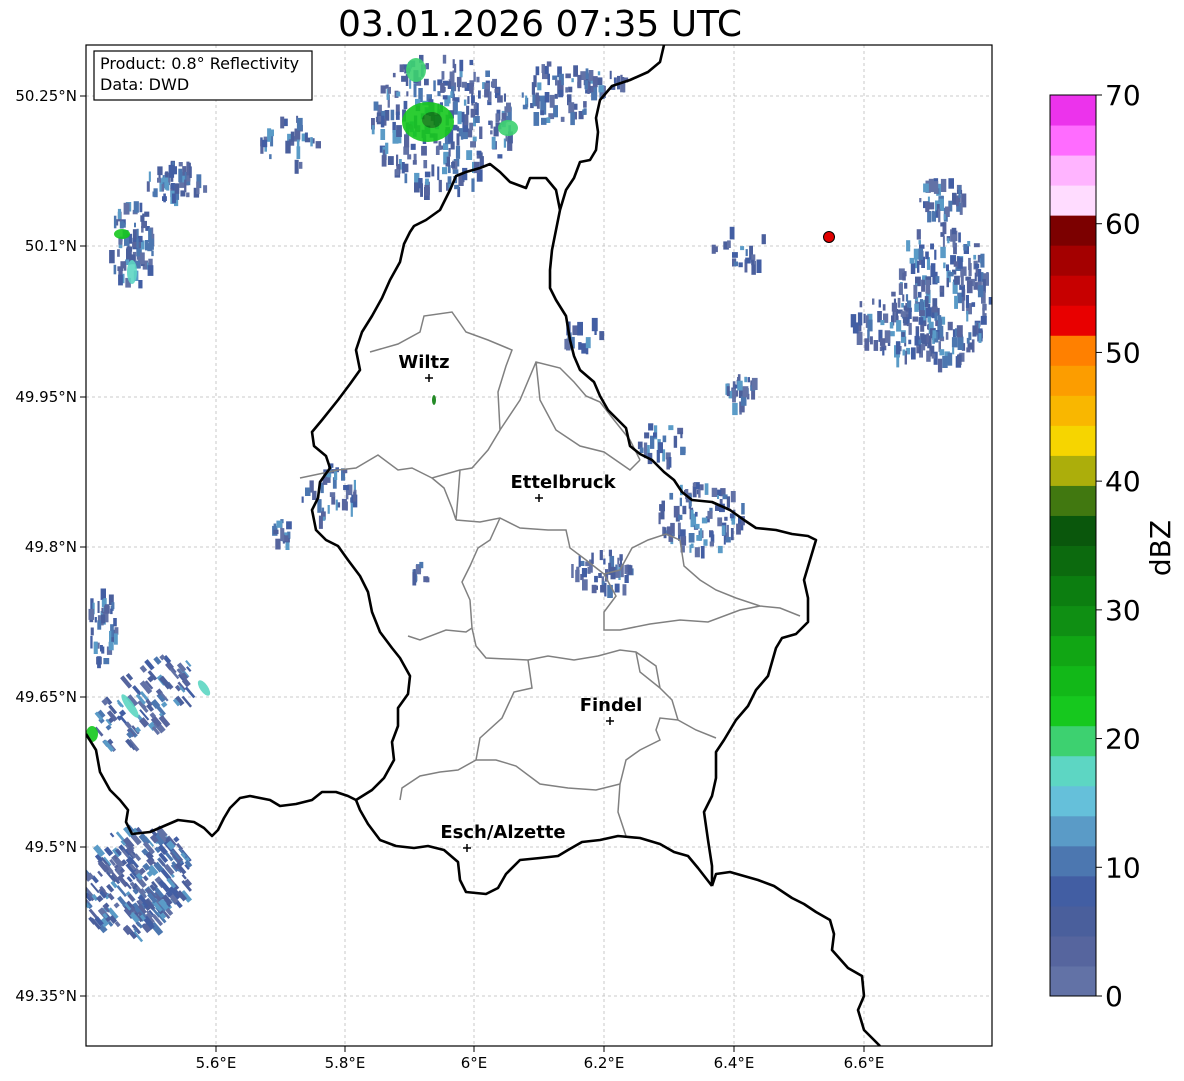 The image size is (1184, 1081). What do you see at coordinates (1123, 739) in the screenshot?
I see `colorbar-tick-label: 20` at bounding box center [1123, 739].